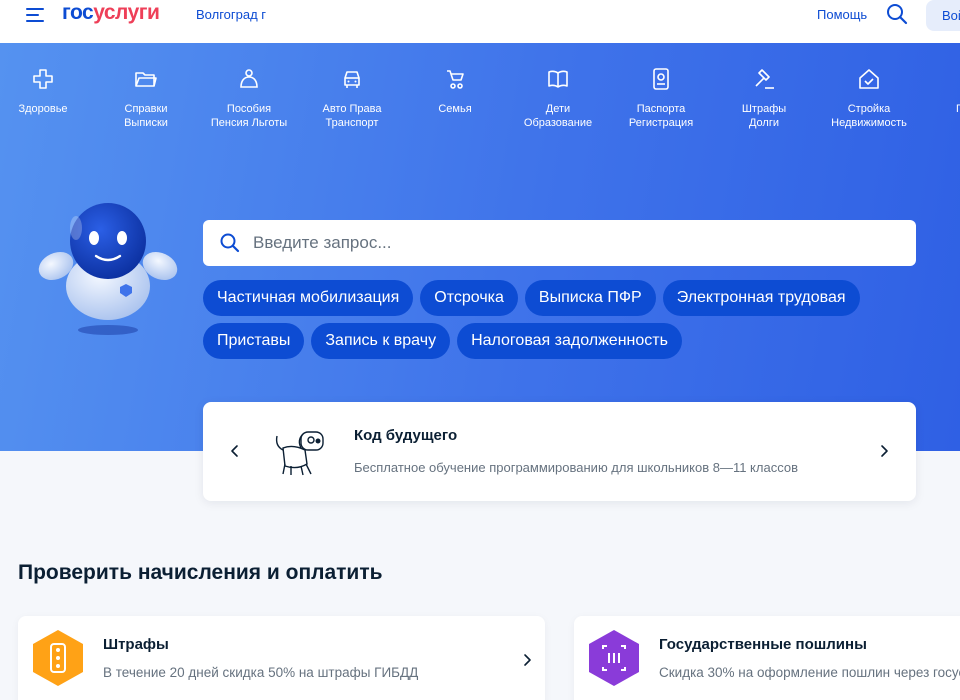 This screenshot has width=960, height=700. Describe the element at coordinates (249, 79) in the screenshot. I see `piggy-bank-icon` at that location.